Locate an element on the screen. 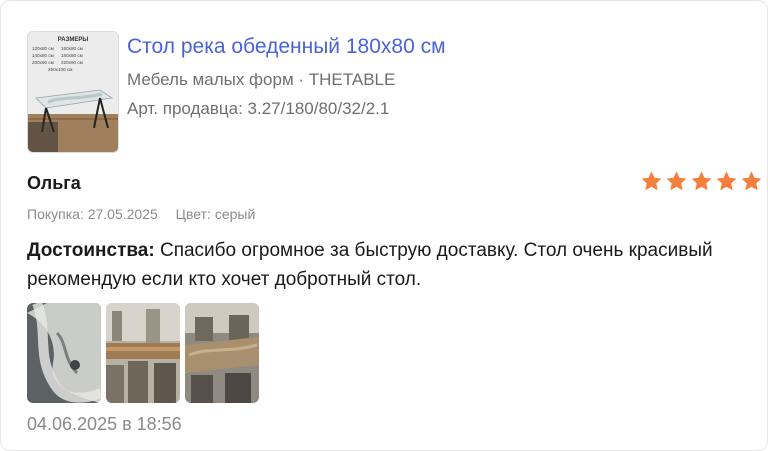 Image resolution: width=768 pixels, height=451 pixels. pros-label: Достоинства: is located at coordinates (91, 250).